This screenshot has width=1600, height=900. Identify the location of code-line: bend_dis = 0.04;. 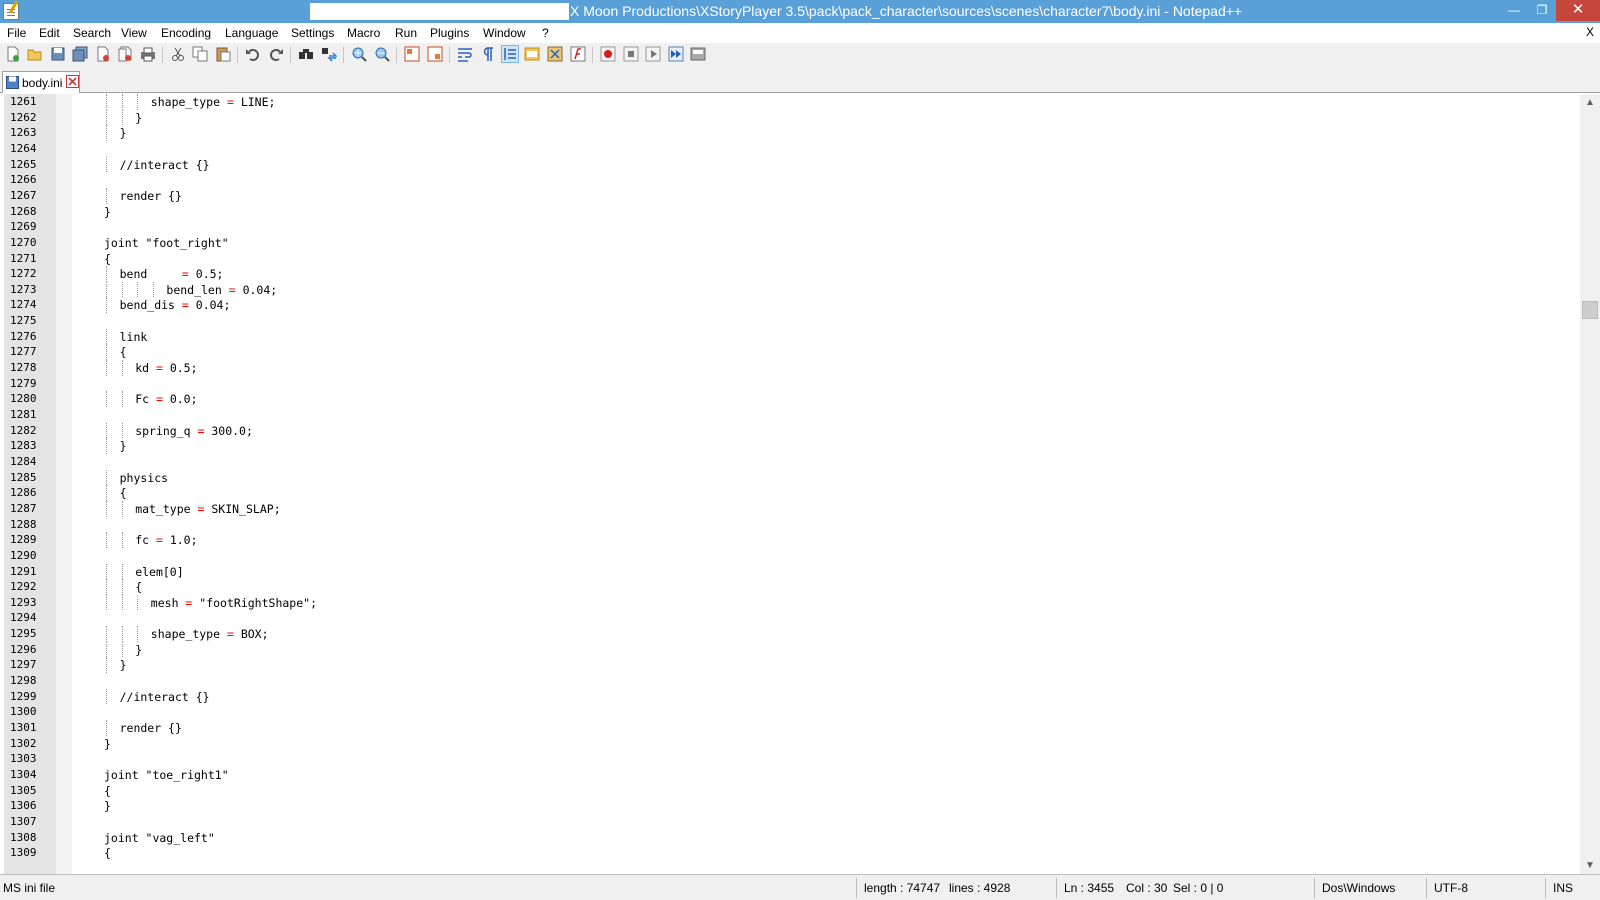
(175, 305).